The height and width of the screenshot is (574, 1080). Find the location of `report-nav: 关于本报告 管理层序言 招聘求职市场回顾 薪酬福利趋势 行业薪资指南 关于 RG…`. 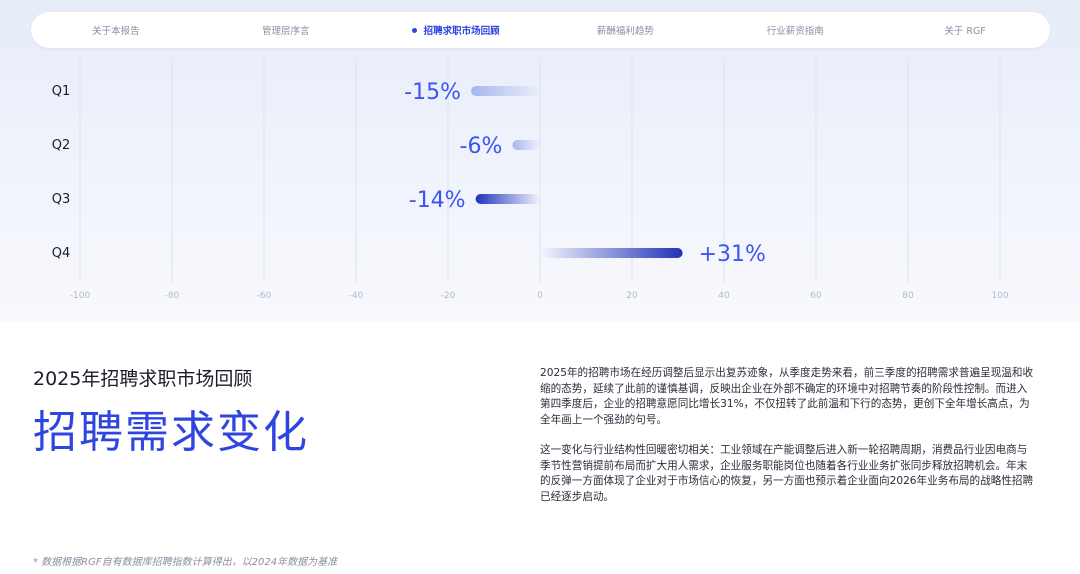

report-nav: 关于本报告 管理层序言 招聘求职市场回顾 薪酬福利趋势 行业薪资指南 关于 RG… is located at coordinates (540, 30).